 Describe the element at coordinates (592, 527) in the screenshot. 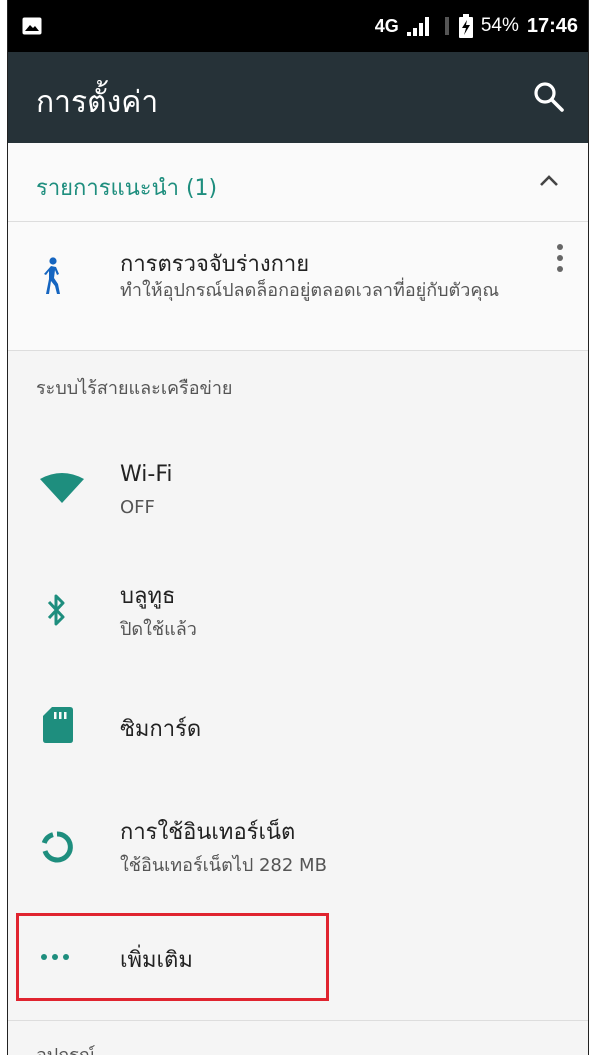

I see `screenshot-border-right` at that location.